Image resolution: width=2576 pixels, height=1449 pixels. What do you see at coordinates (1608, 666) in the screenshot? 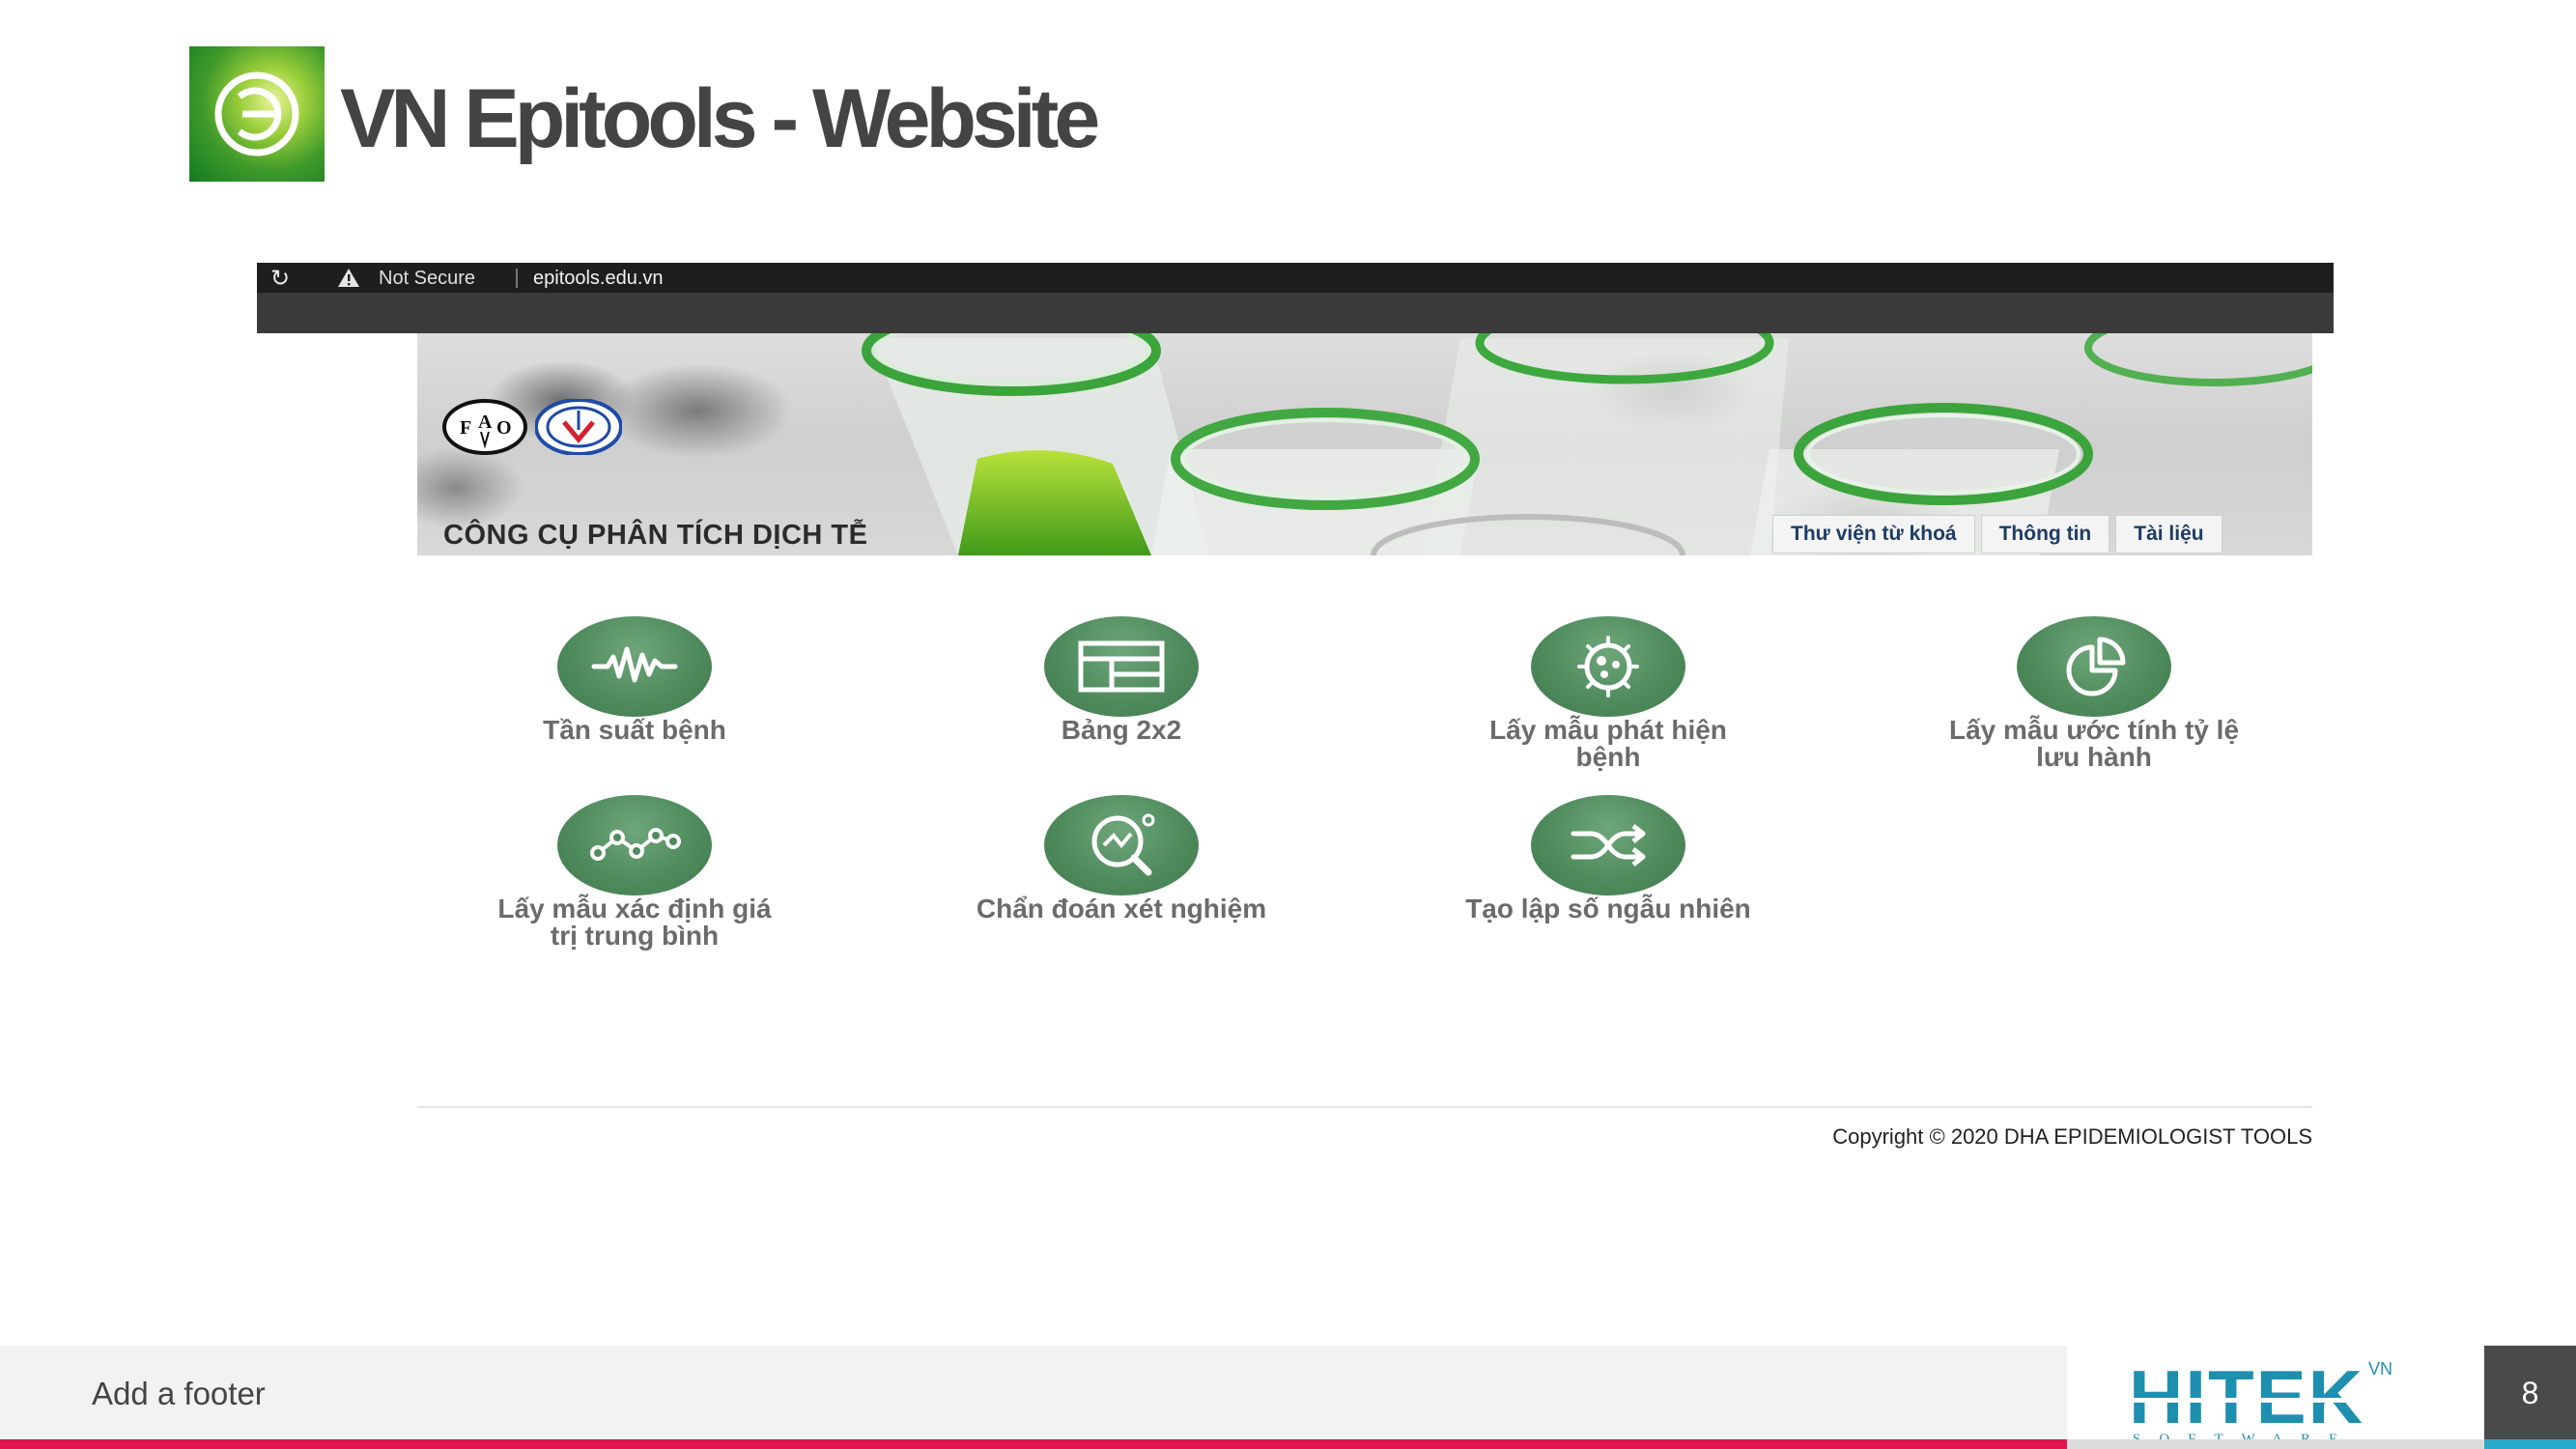
I see `virus-icon` at bounding box center [1608, 666].